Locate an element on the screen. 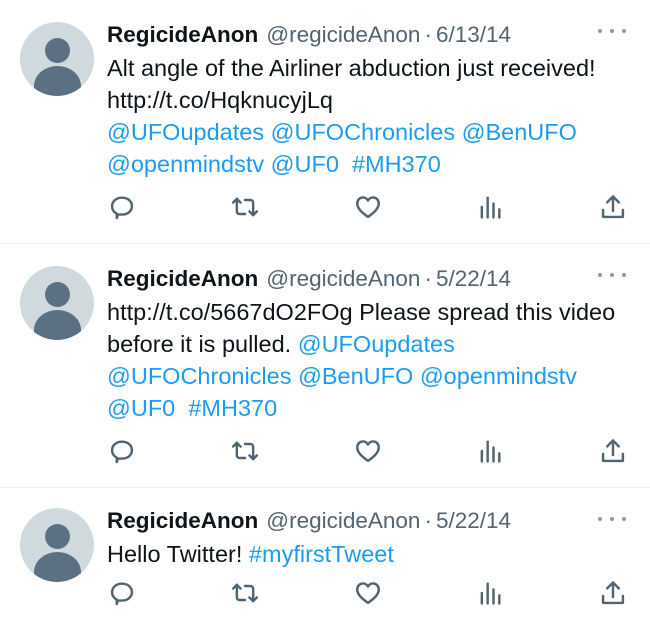 The width and height of the screenshot is (650, 630). tweet-body: Hello Twitter! is located at coordinates (175, 554).